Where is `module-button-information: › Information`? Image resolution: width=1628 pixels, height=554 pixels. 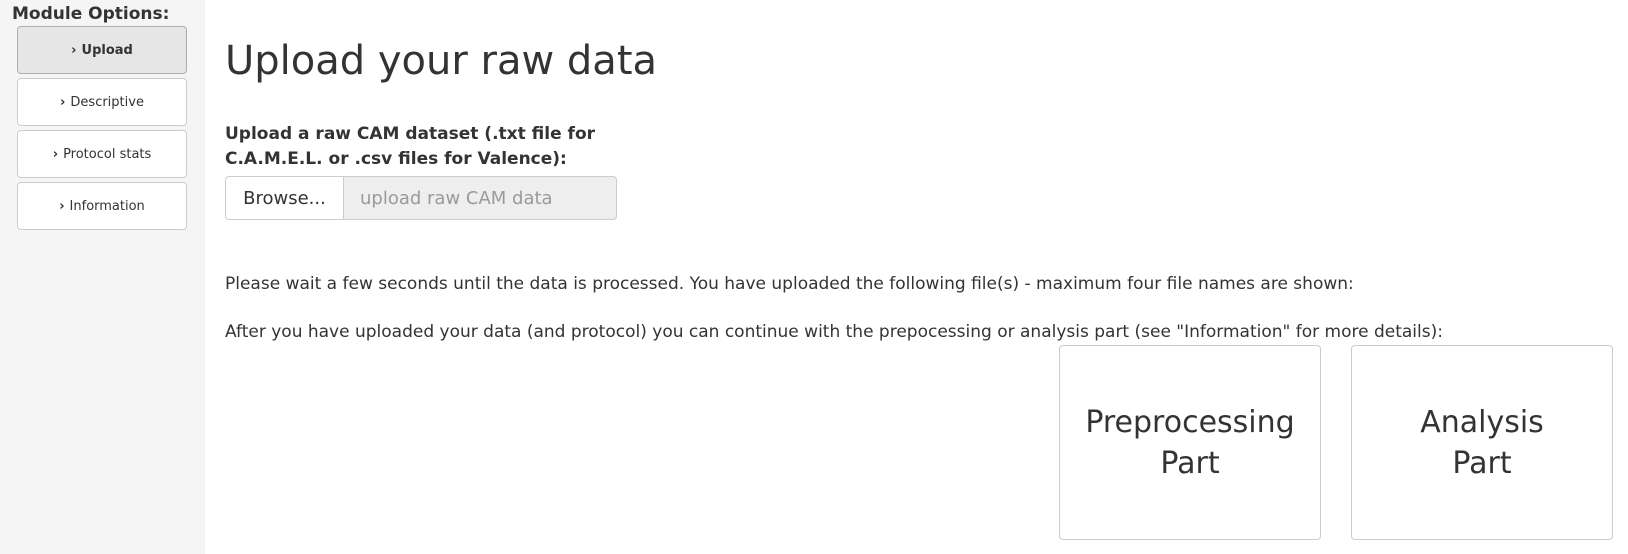
module-button-information: › Information is located at coordinates (102, 206).